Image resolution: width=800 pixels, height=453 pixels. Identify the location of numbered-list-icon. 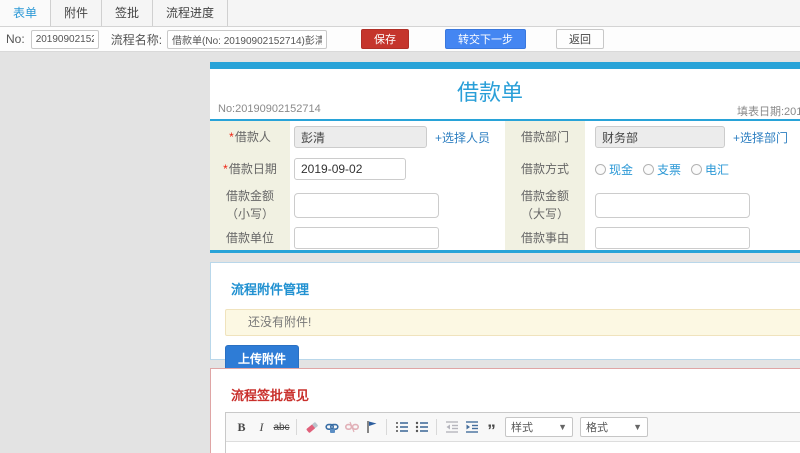
(401, 427).